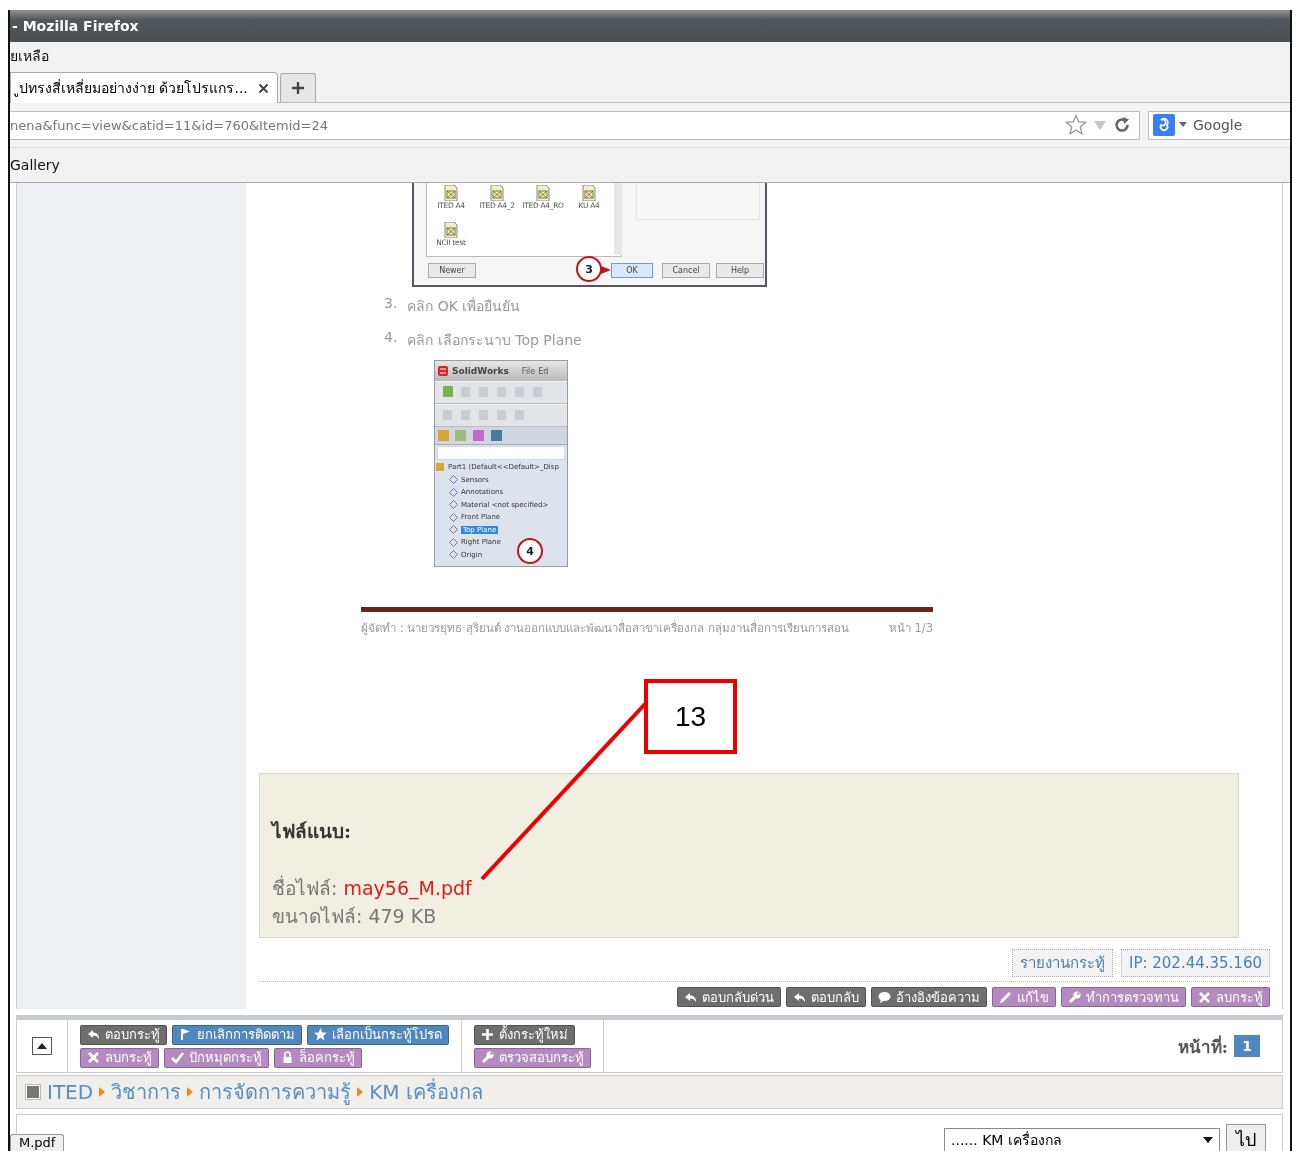 This screenshot has height=1151, width=1299. Describe the element at coordinates (650, 26) in the screenshot. I see `window-title: - Mozilla Firefox` at that location.